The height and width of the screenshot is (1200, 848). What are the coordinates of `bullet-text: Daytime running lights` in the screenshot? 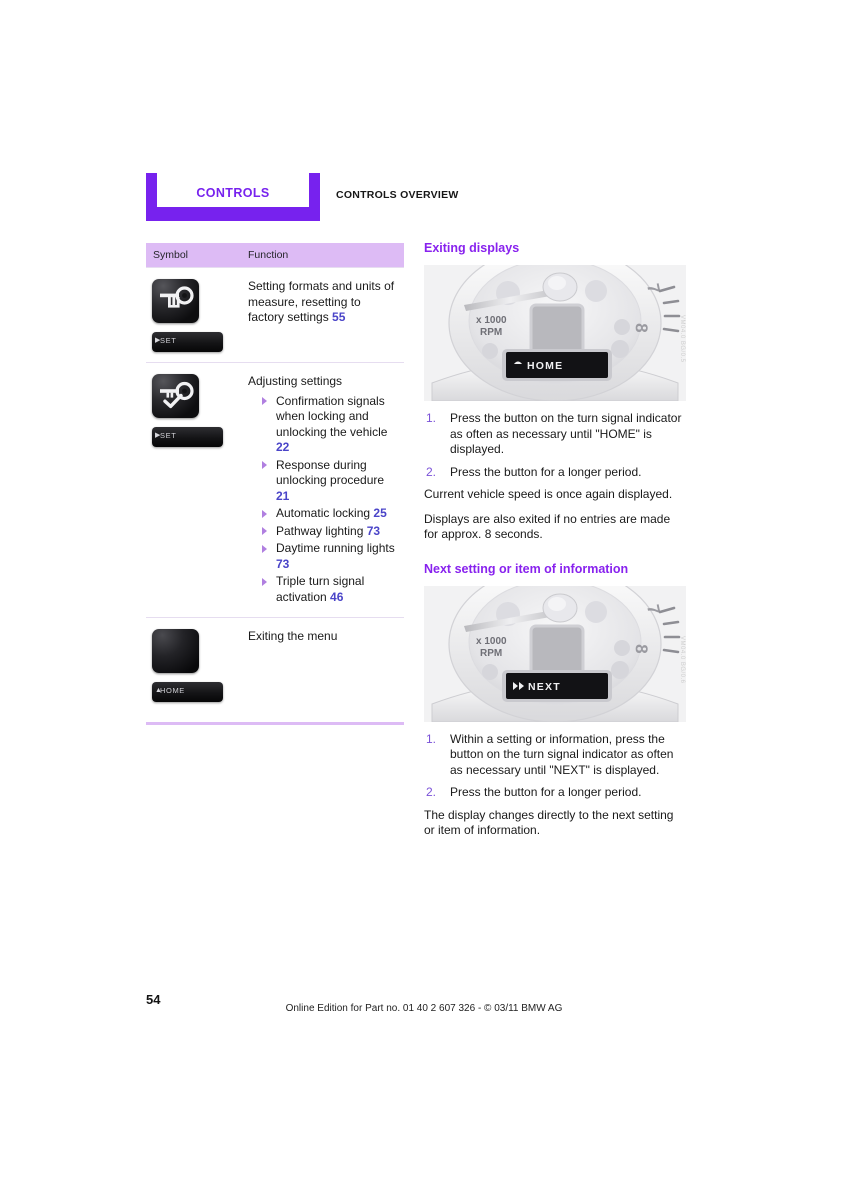 It's located at (335, 548).